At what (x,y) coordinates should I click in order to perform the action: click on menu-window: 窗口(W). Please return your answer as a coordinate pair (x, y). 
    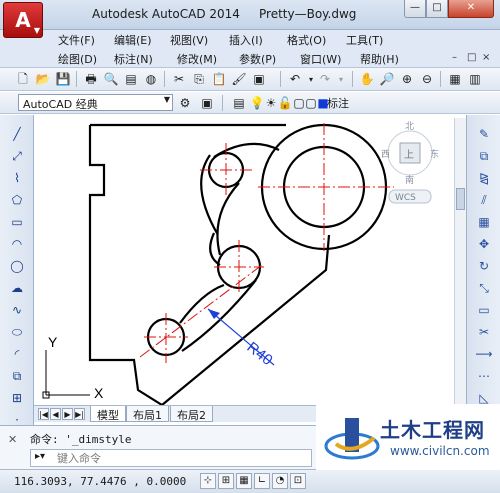
    Looking at the image, I should click on (320, 59).